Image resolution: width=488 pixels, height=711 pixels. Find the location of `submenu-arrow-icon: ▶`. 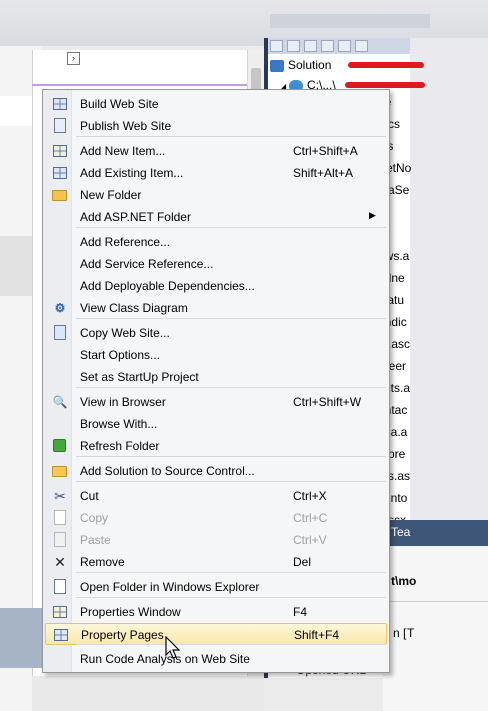

submenu-arrow-icon: ▶ is located at coordinates (372, 215).